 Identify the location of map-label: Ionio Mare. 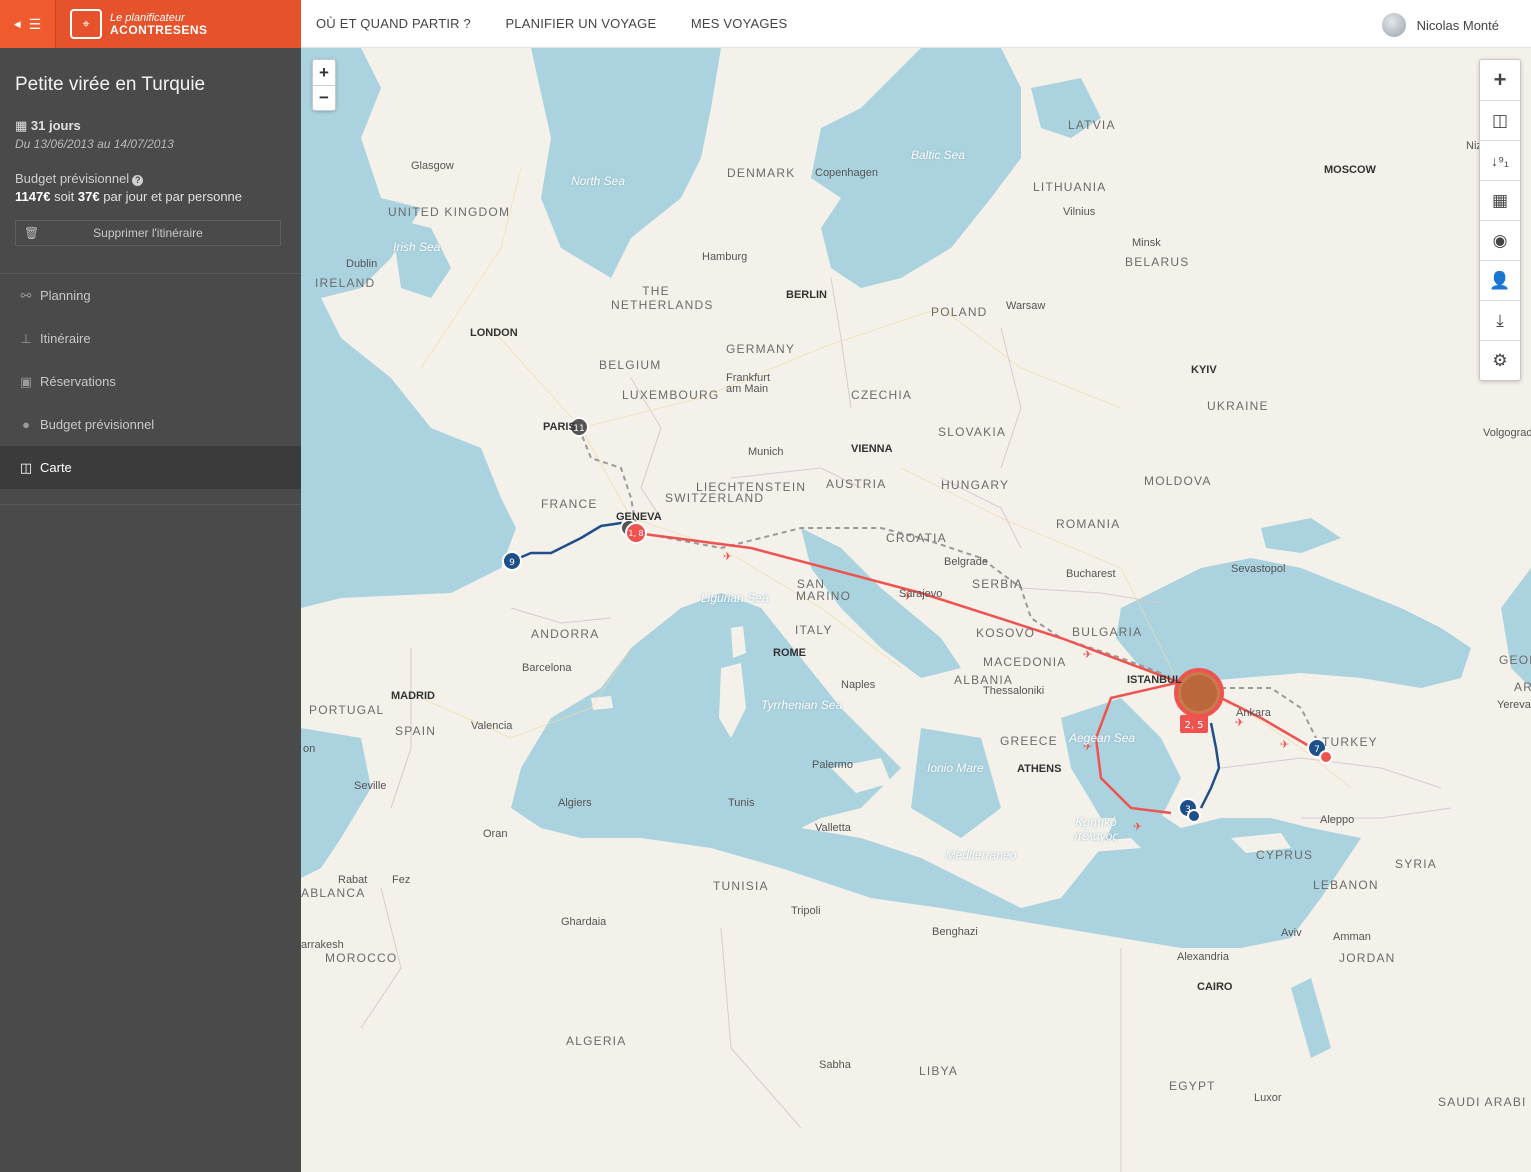
(955, 768).